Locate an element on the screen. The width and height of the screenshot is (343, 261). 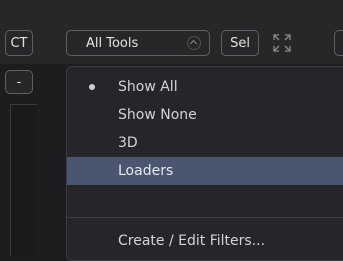
menu-divider is located at coordinates (205, 217).